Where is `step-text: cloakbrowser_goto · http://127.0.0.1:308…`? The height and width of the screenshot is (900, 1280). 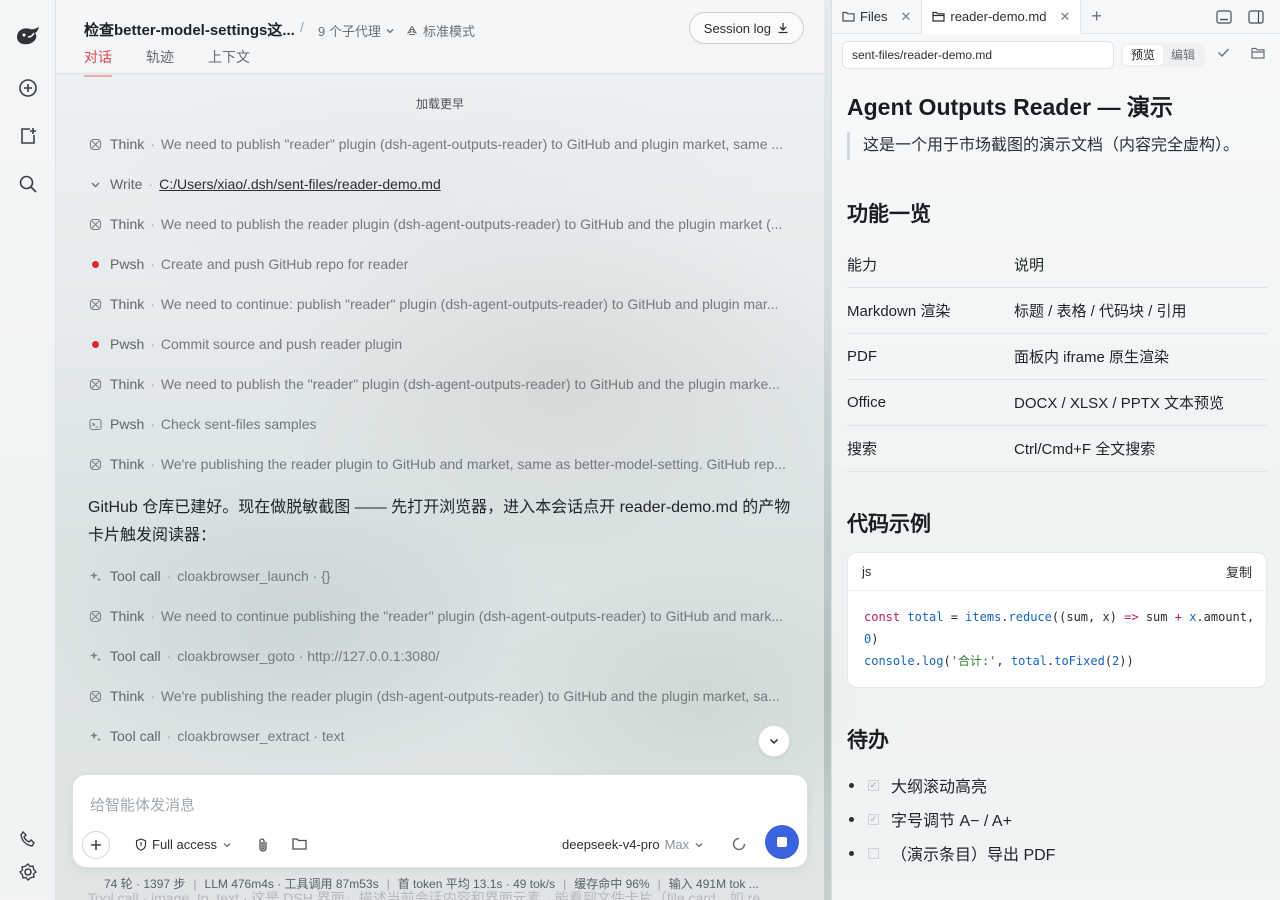 step-text: cloakbrowser_goto · http://127.0.0.1:308… is located at coordinates (308, 656).